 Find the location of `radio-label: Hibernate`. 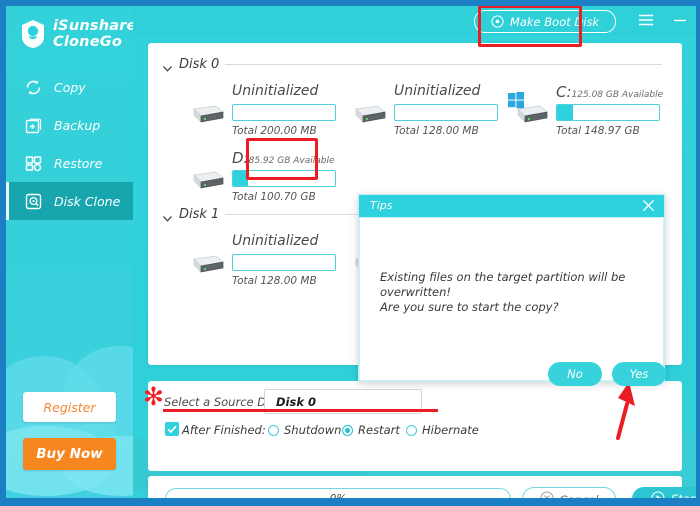

radio-label: Hibernate is located at coordinates (450, 430).